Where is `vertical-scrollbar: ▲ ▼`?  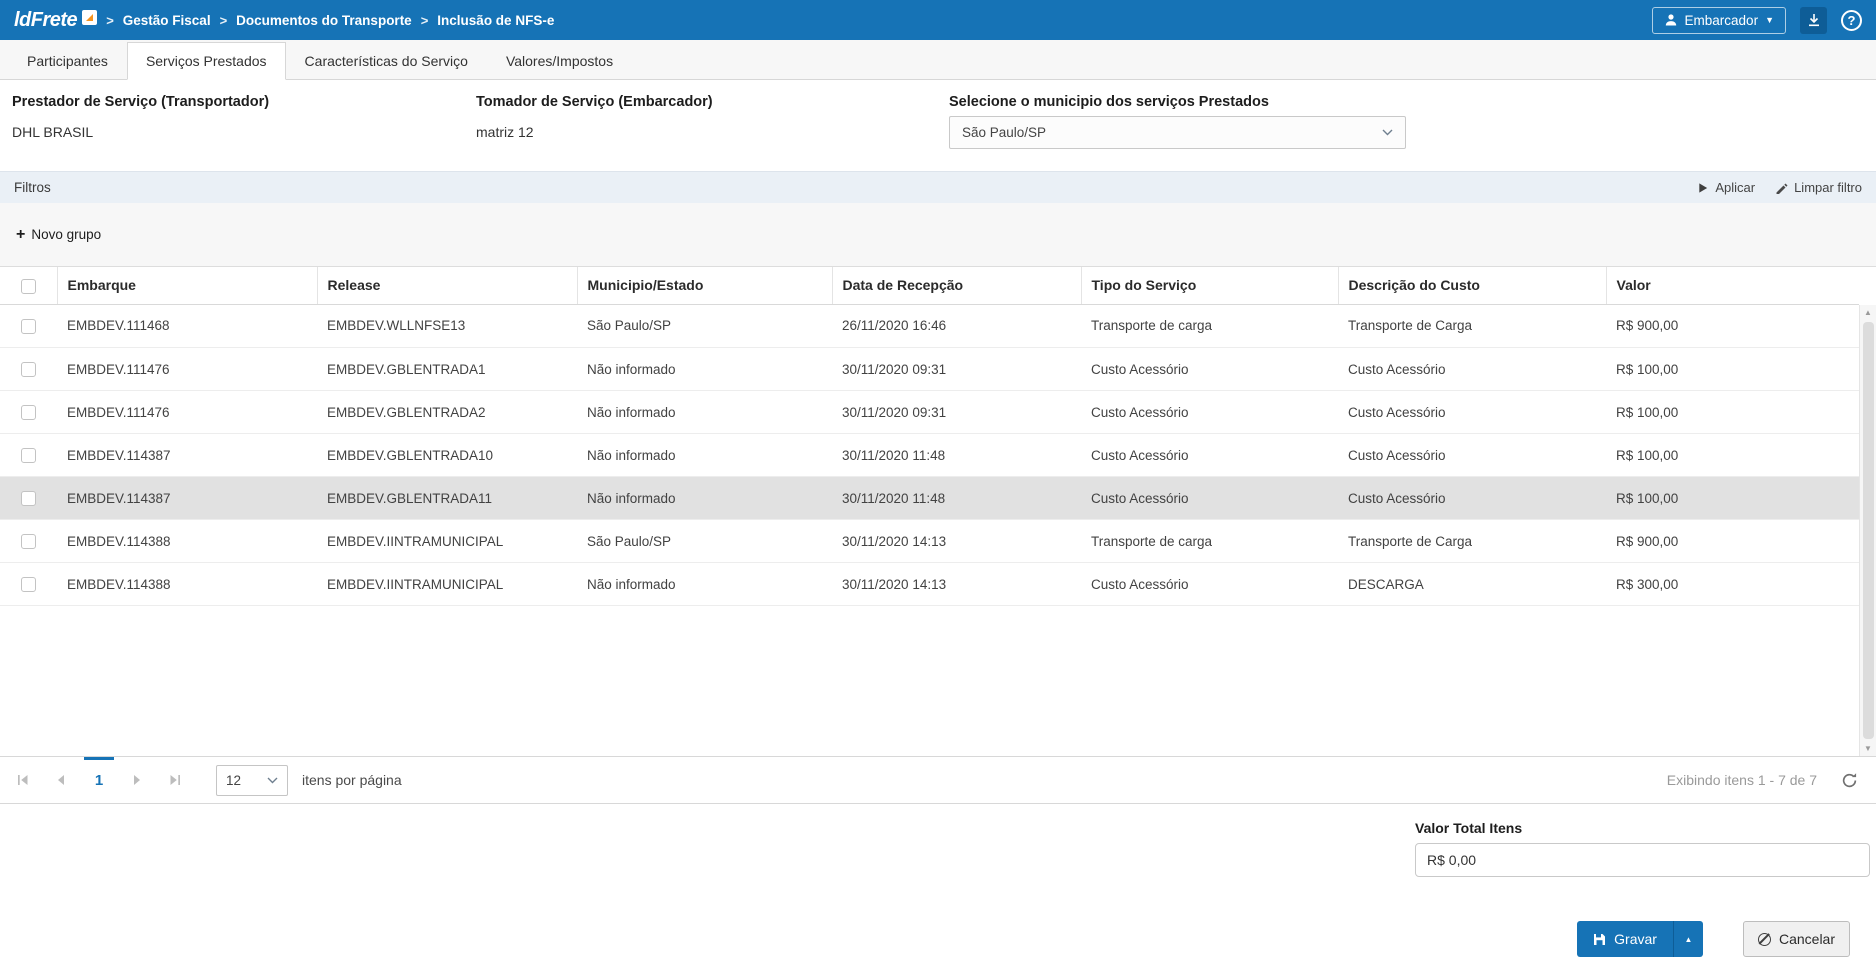 vertical-scrollbar: ▲ ▼ is located at coordinates (1867, 530).